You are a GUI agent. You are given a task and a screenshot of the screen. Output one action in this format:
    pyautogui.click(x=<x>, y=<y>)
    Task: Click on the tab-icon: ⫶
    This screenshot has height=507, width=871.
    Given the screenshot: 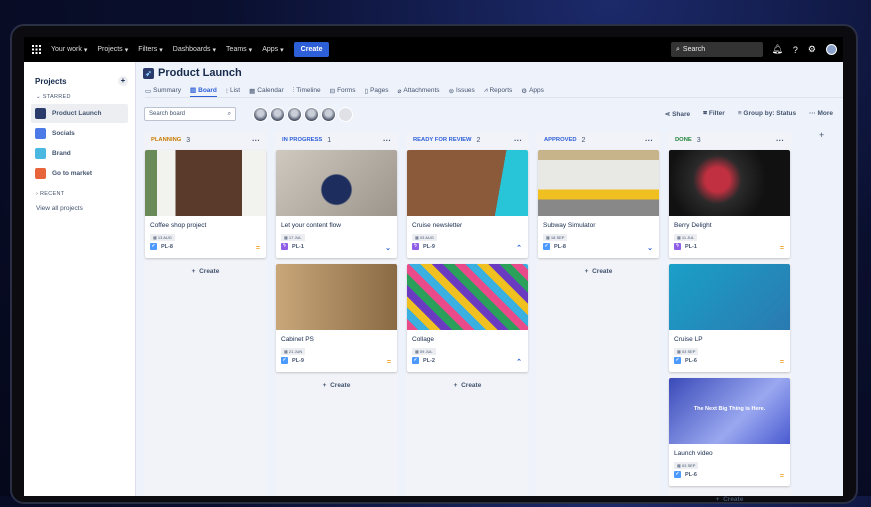 What is the action you would take?
    pyautogui.click(x=293, y=90)
    